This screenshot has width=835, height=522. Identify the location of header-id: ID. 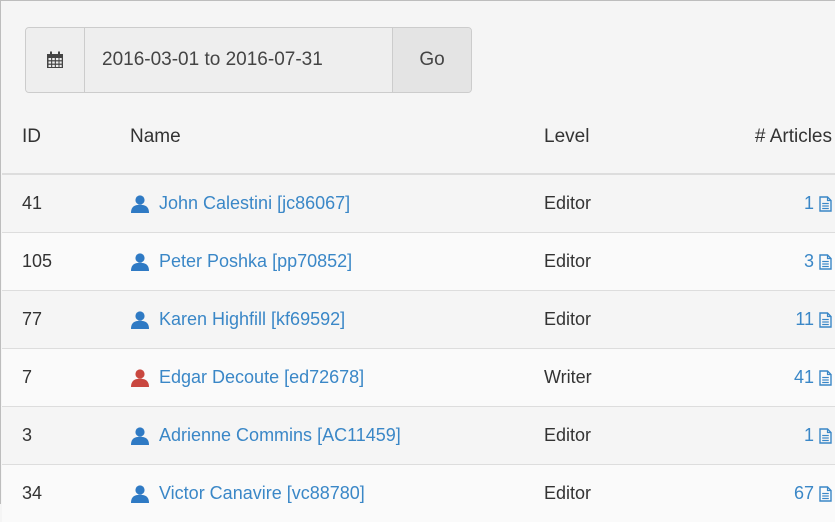
(55, 137).